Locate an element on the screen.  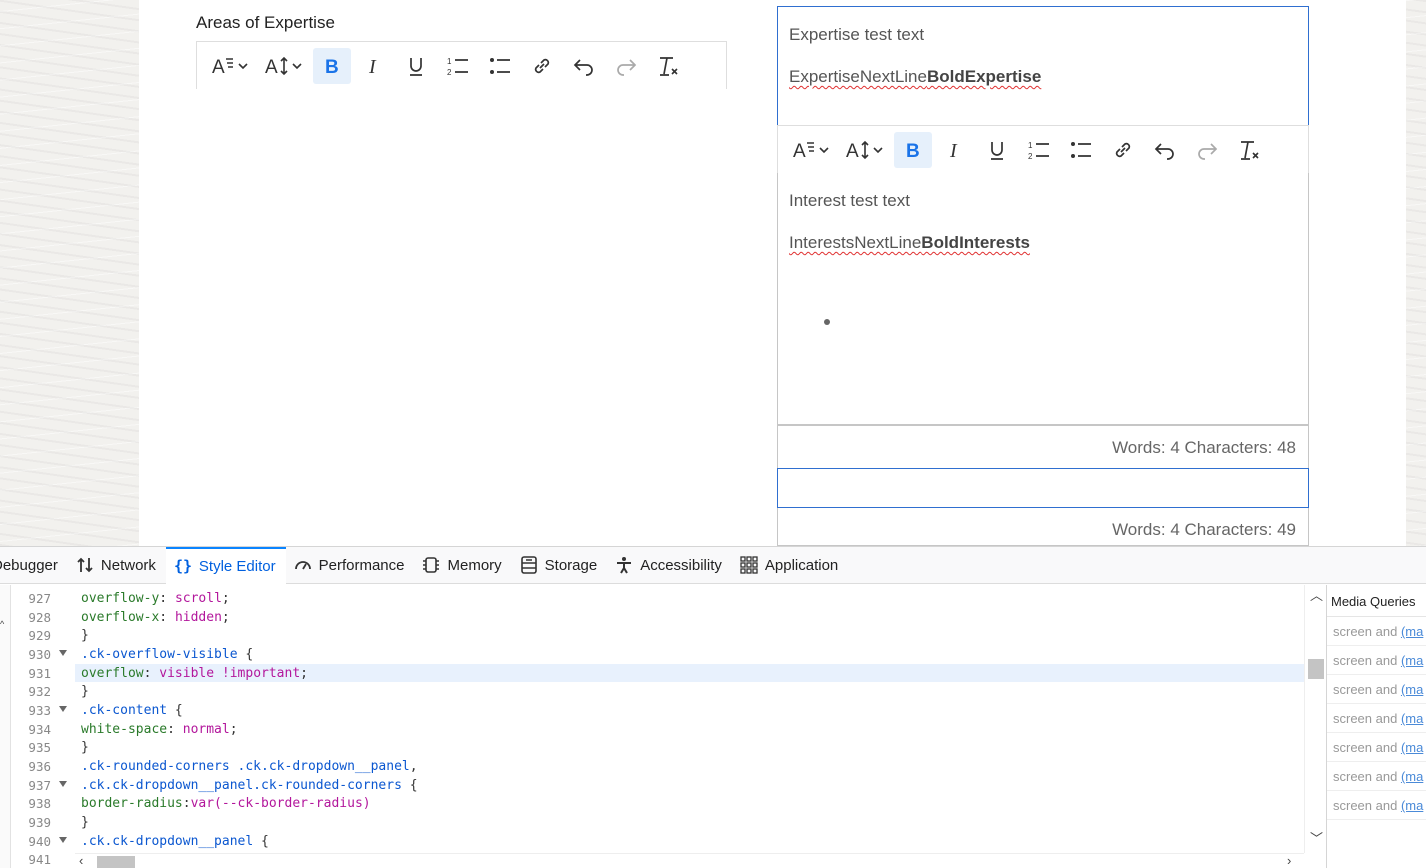
redo-icon is located at coordinates (627, 67).